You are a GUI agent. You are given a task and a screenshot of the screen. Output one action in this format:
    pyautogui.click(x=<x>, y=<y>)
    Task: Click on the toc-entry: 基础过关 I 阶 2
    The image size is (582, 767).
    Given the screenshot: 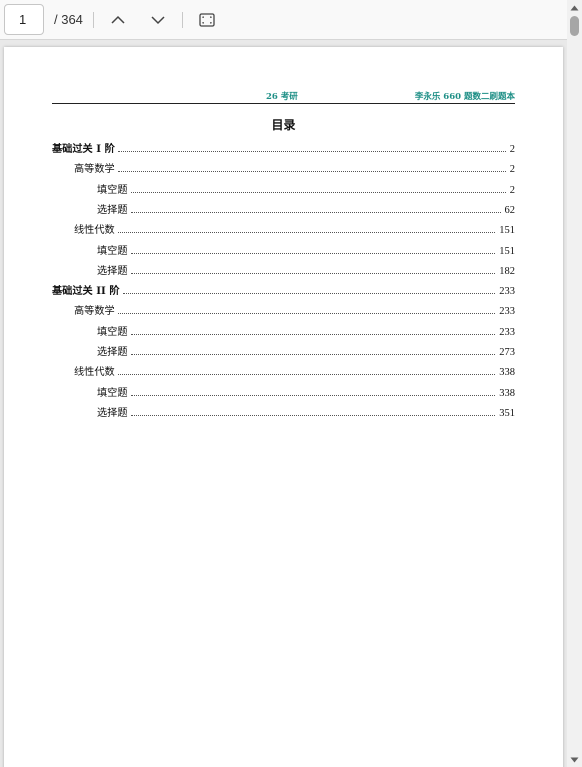 What is the action you would take?
    pyautogui.click(x=283, y=148)
    